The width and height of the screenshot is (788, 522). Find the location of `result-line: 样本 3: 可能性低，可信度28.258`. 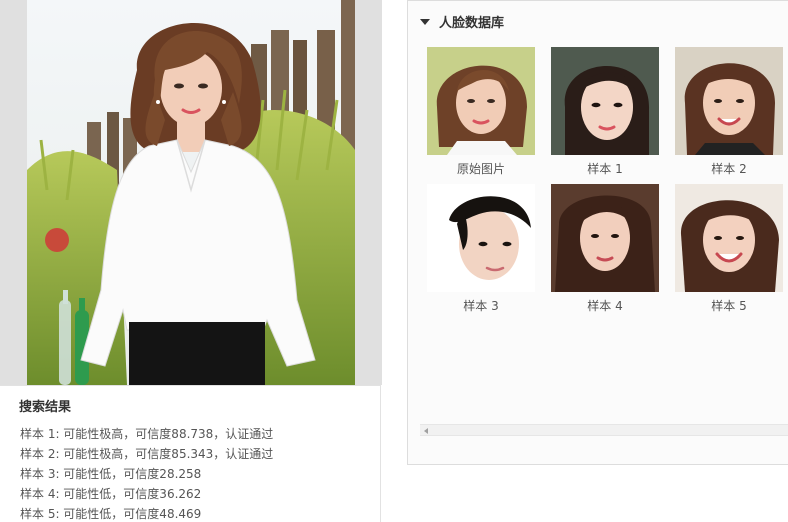

result-line: 样本 3: 可能性低，可信度28.258 is located at coordinates (111, 474).